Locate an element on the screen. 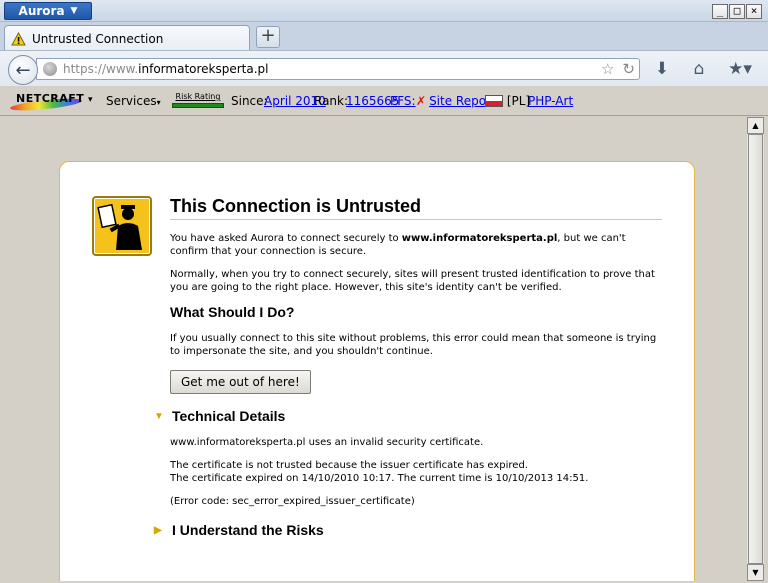 The image size is (768, 583). chevron-down-icon: ▼ is located at coordinates (74, 11).